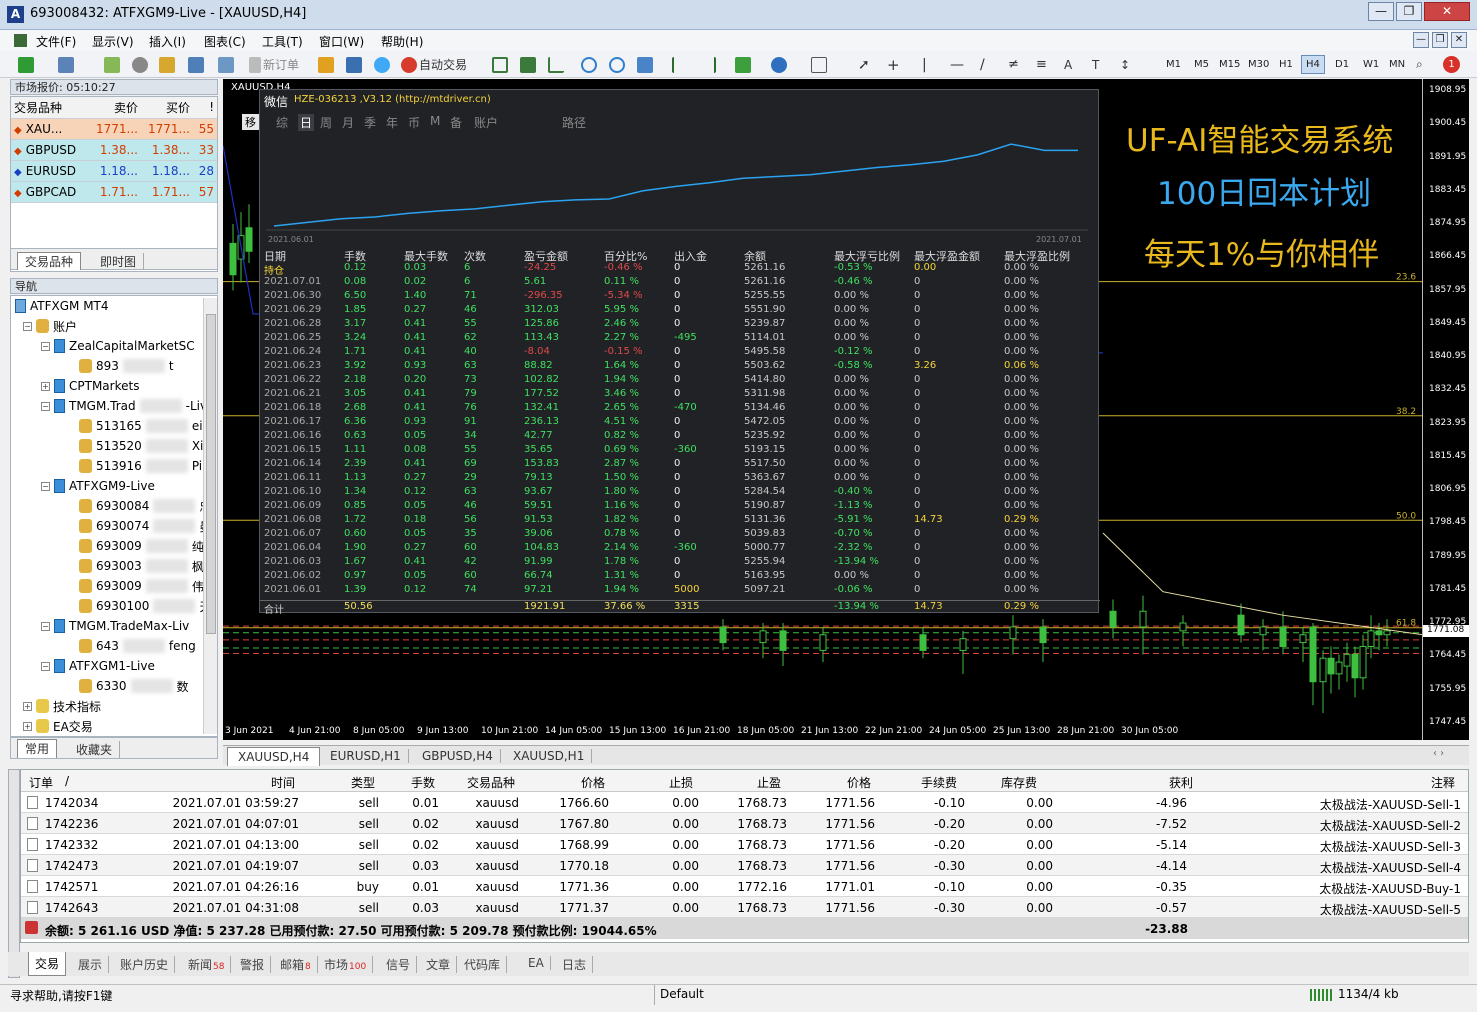 The height and width of the screenshot is (1012, 1477). Describe the element at coordinates (556, 64) in the screenshot. I see `line-chart-icon` at that location.